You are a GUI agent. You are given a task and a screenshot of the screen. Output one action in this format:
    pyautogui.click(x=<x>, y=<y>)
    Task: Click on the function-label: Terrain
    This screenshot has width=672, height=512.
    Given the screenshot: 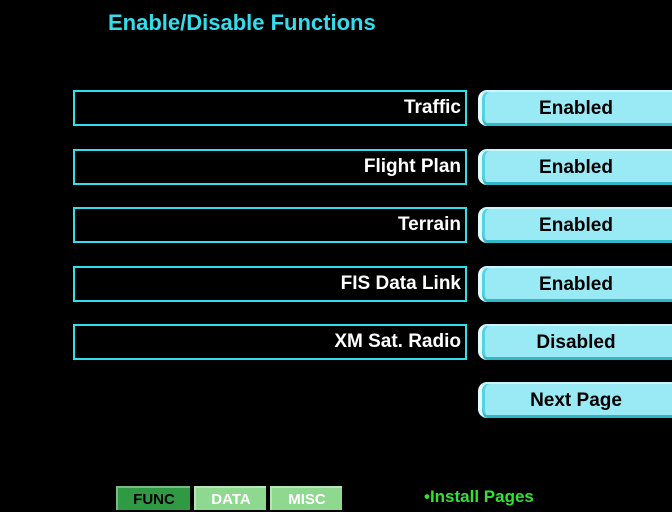 What is the action you would take?
    pyautogui.click(x=429, y=224)
    